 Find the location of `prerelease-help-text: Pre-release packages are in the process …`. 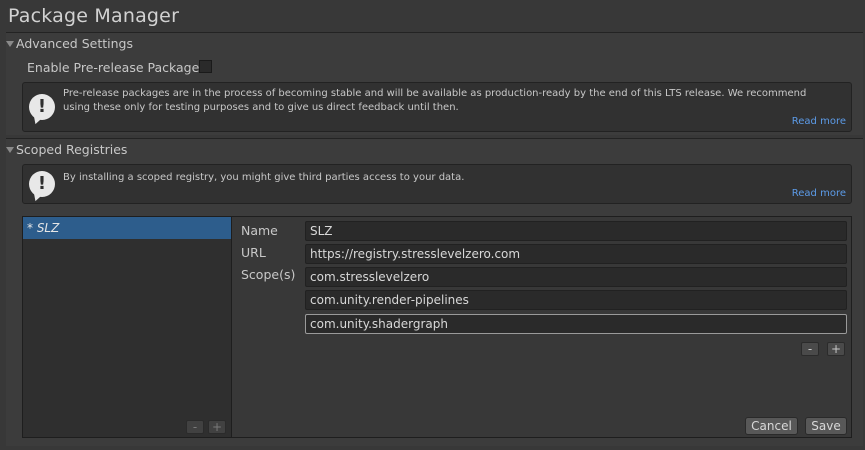

prerelease-help-text: Pre-release packages are in the process … is located at coordinates (435, 100).